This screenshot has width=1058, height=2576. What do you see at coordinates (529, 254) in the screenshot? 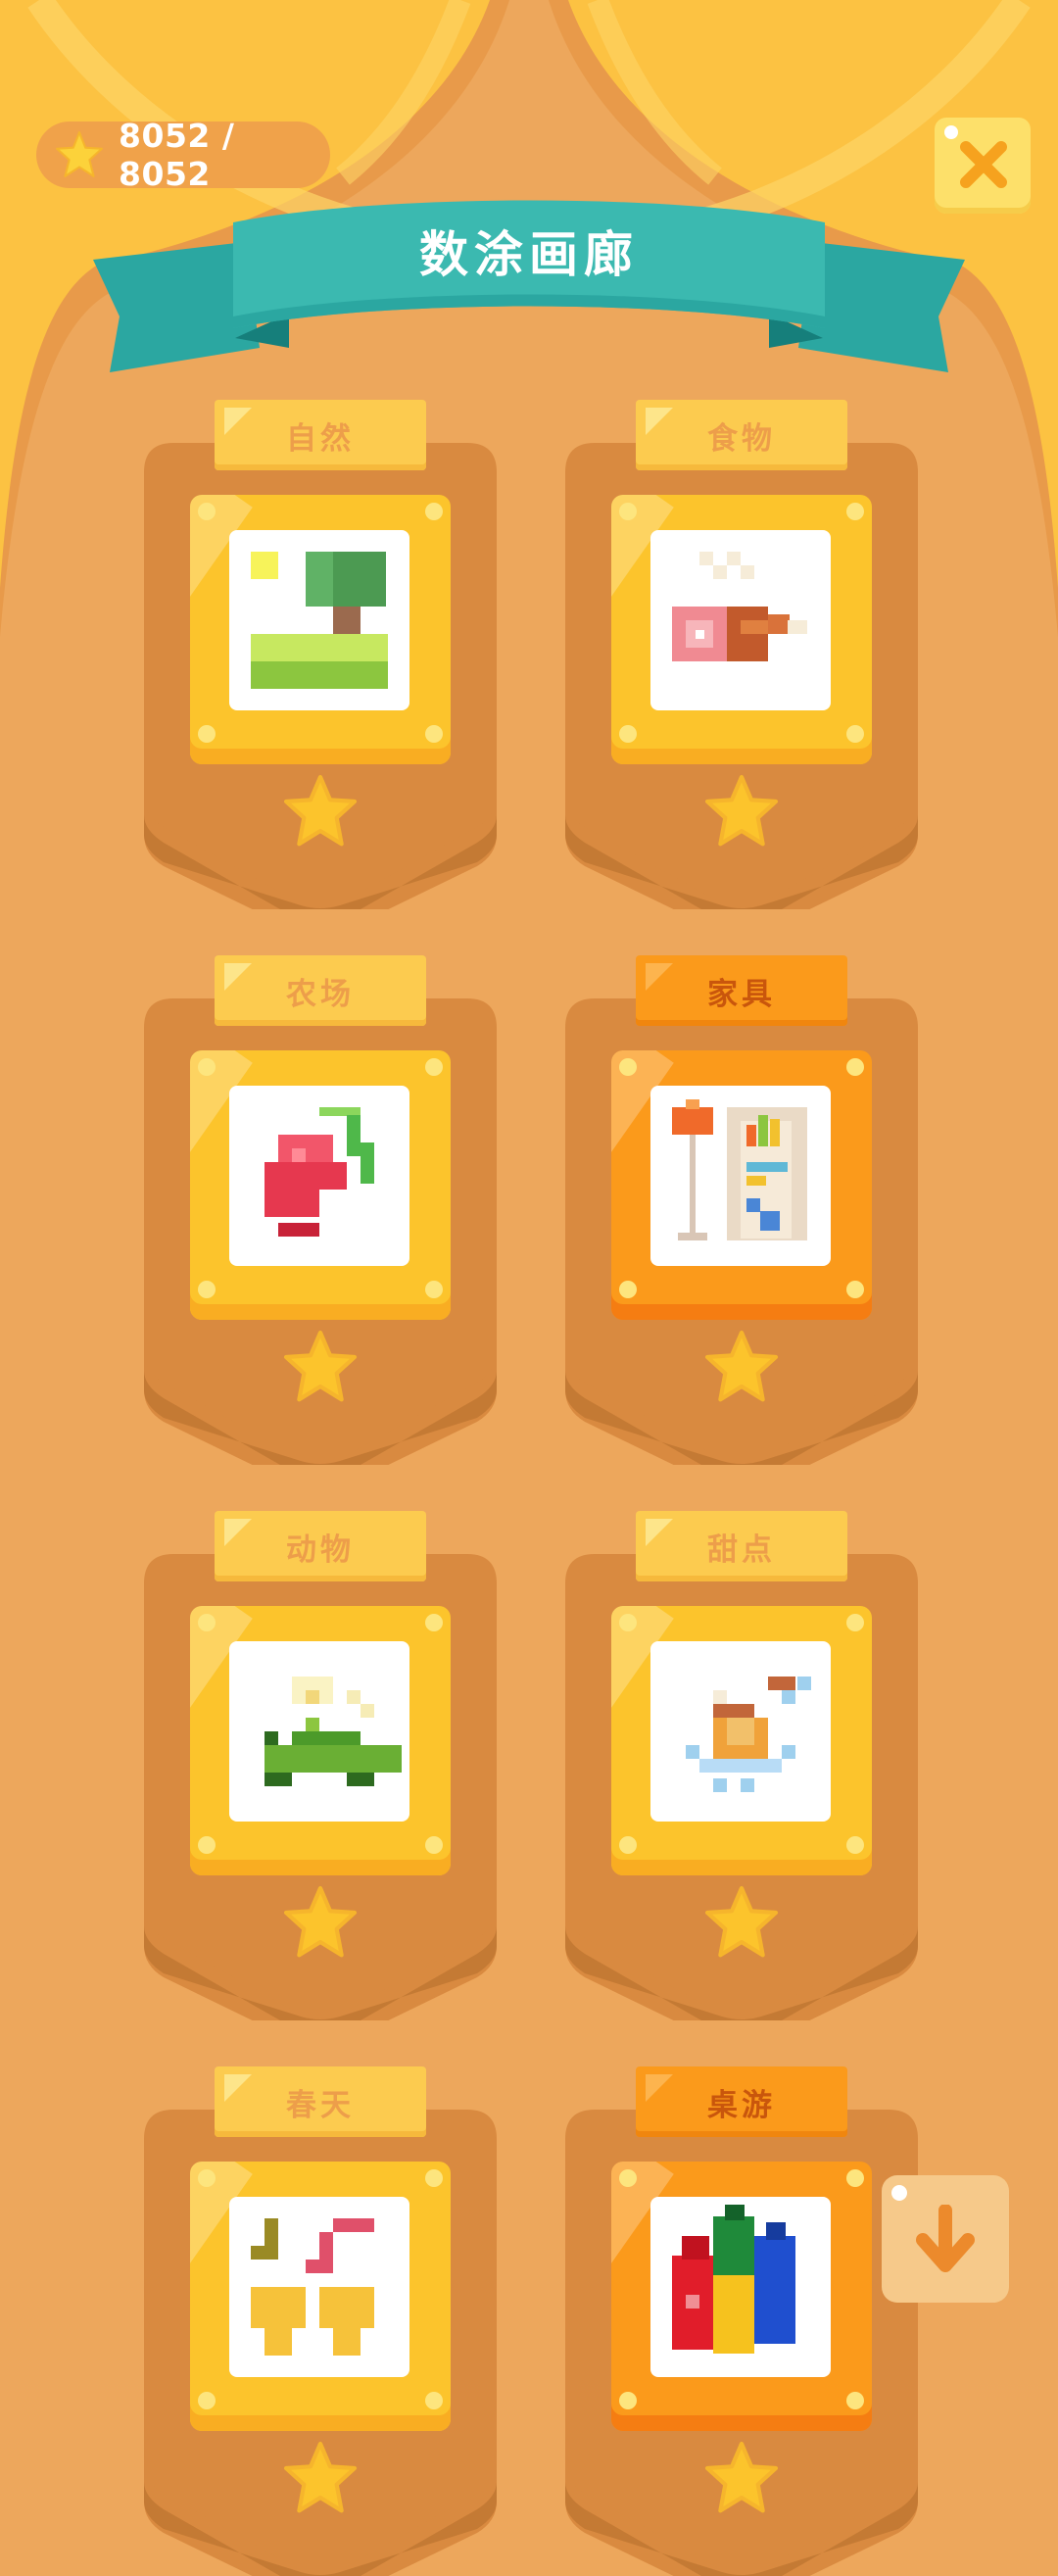
I see `page-title: 数涂画廊` at bounding box center [529, 254].